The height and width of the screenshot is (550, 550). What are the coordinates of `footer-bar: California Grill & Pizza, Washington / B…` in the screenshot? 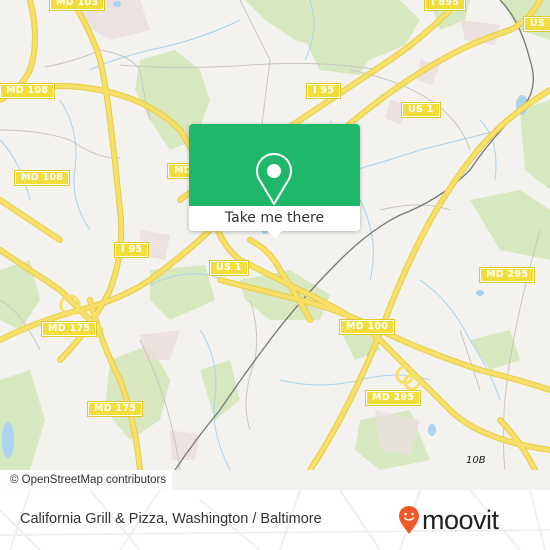 It's located at (275, 520).